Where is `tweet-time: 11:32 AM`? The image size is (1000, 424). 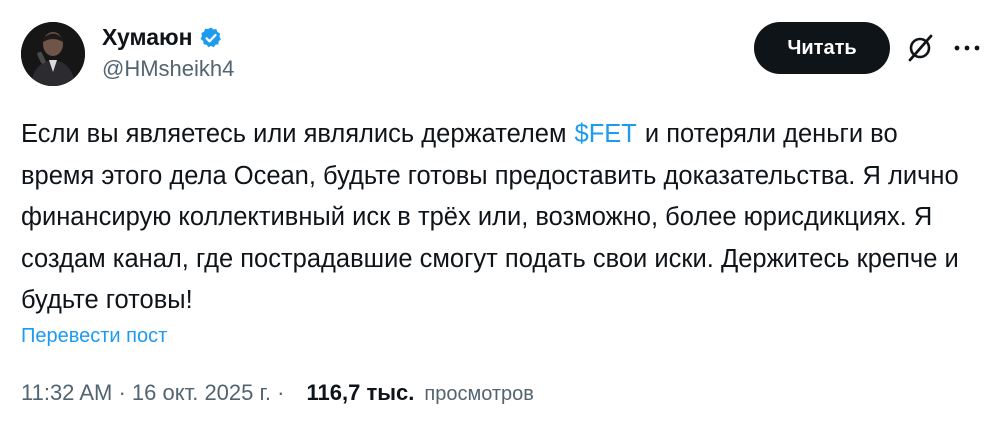 tweet-time: 11:32 AM is located at coordinates (66, 393).